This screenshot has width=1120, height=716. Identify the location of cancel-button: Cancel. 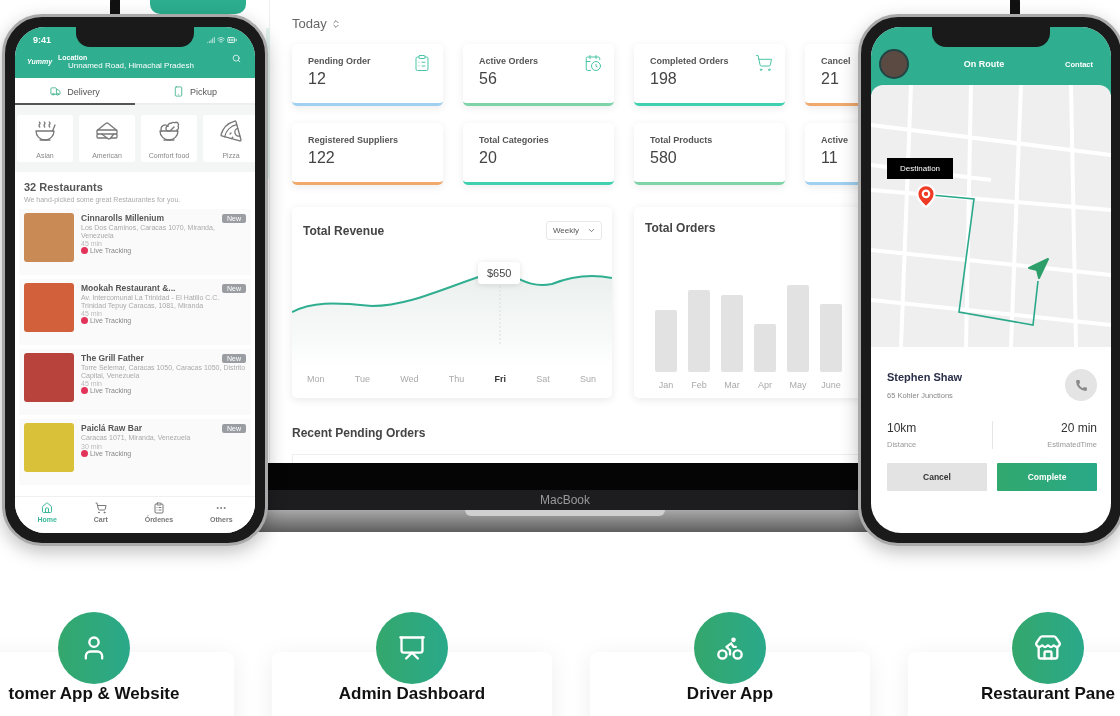
(937, 477).